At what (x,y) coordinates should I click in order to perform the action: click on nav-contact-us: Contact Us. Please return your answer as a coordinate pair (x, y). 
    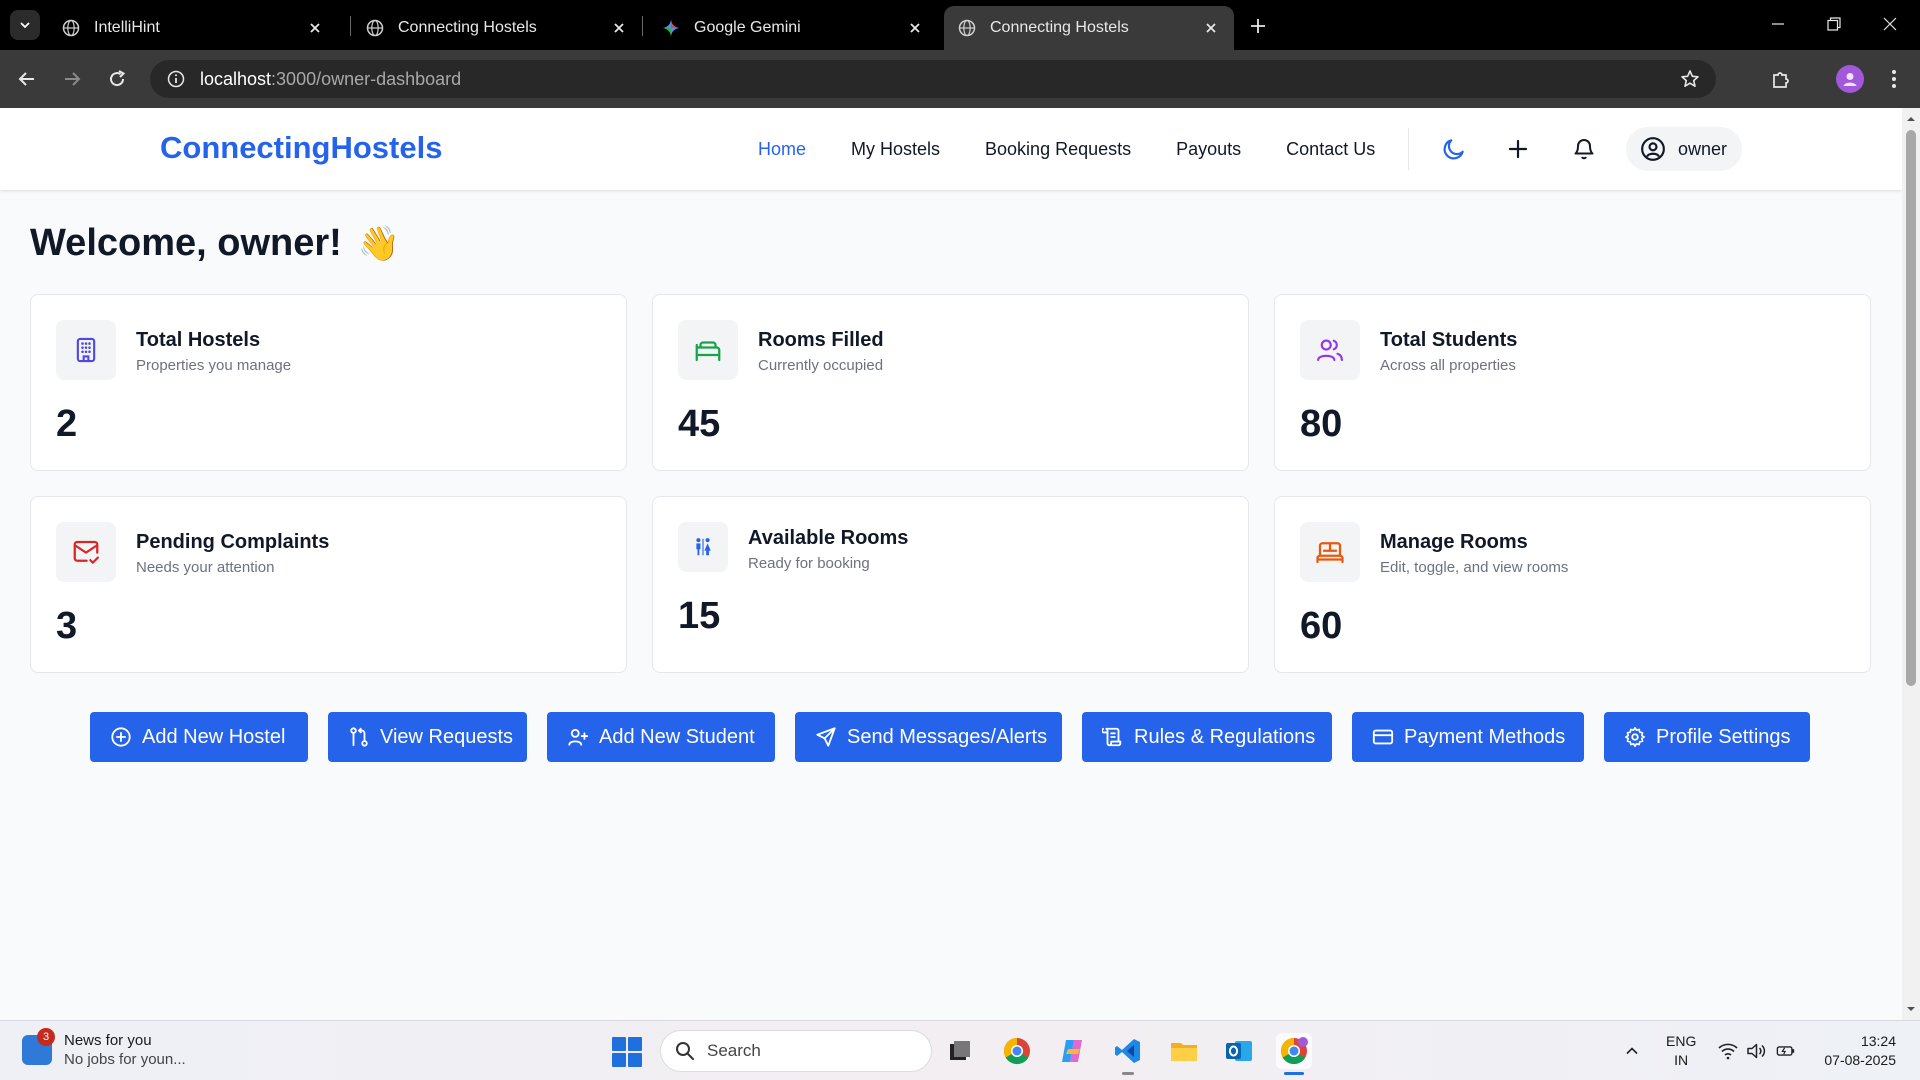
    Looking at the image, I should click on (1330, 149).